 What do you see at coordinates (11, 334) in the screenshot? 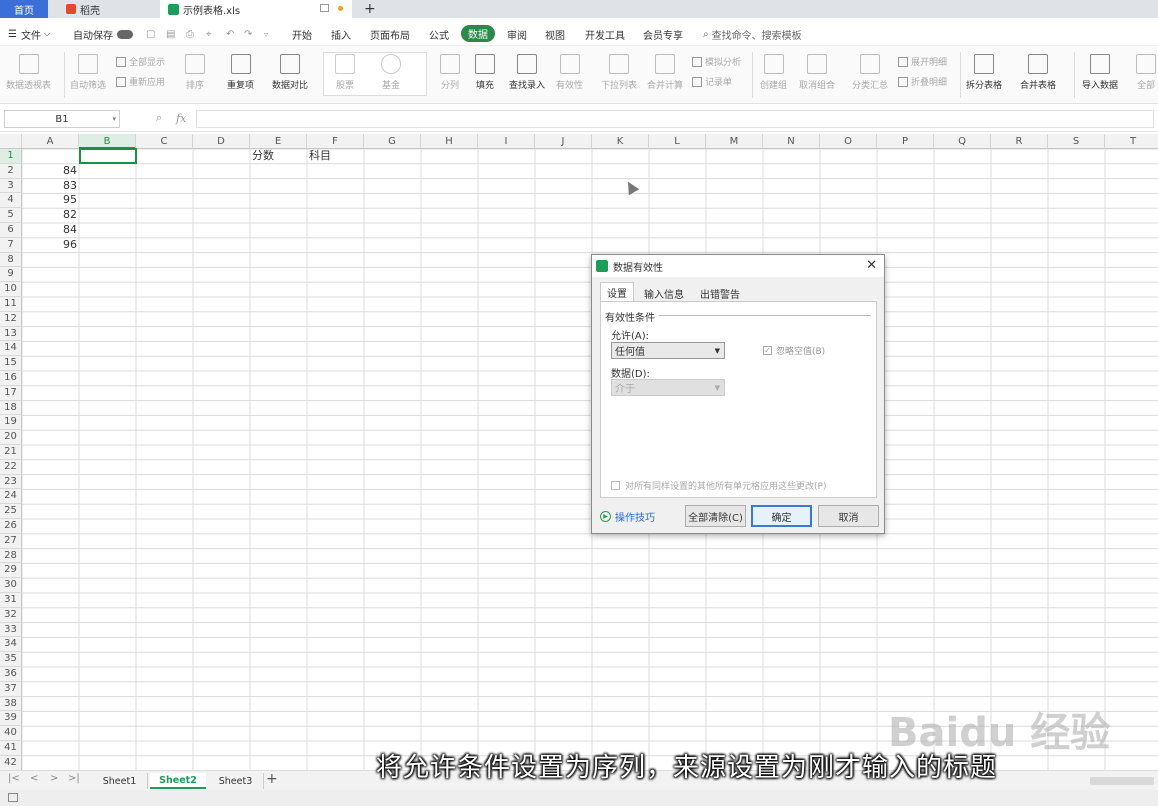
I see `row-header-13: 13` at bounding box center [11, 334].